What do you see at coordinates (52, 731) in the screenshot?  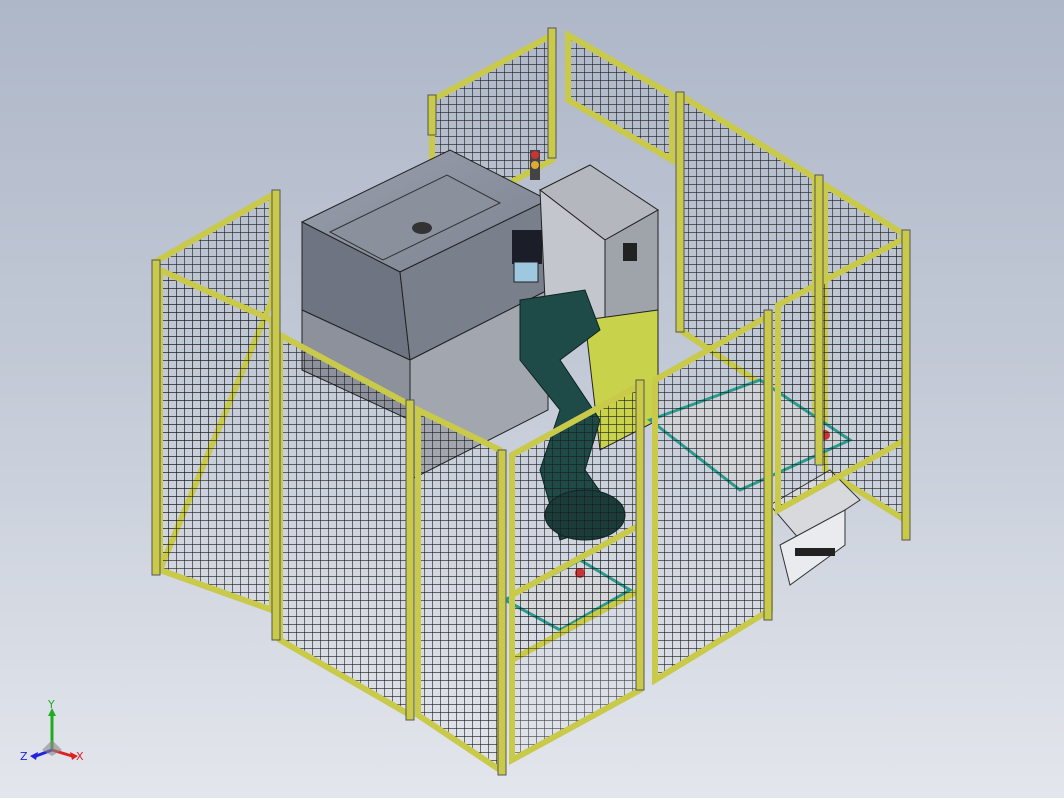 I see `axis-triad: Y X Z` at bounding box center [52, 731].